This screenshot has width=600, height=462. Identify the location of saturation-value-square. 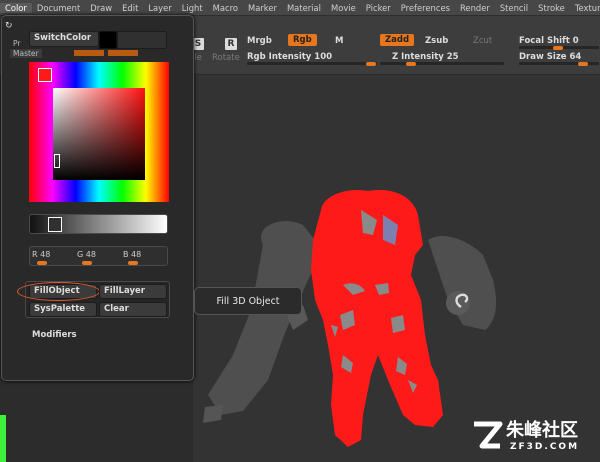
(99, 134).